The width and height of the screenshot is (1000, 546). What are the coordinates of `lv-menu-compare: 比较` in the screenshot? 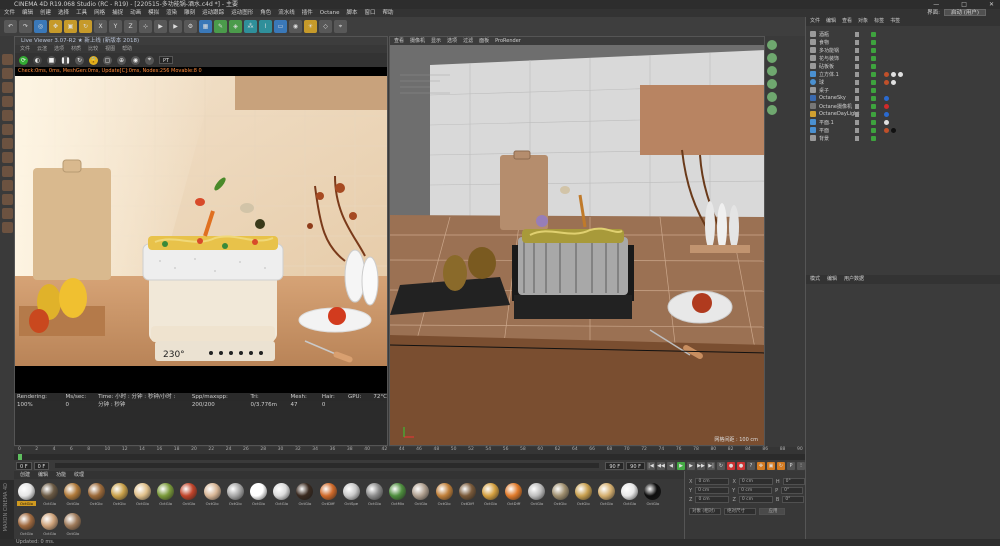 It's located at (93, 49).